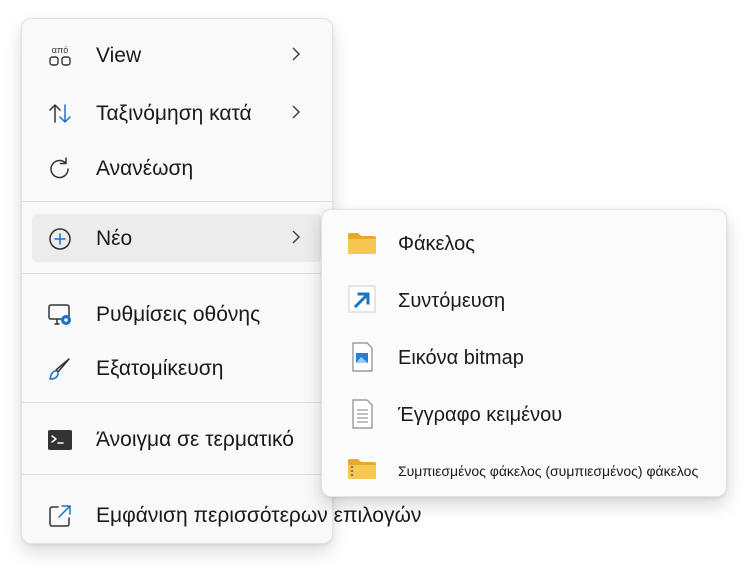 The width and height of the screenshot is (756, 577). I want to click on menu-item-label: Νέο, so click(114, 238).